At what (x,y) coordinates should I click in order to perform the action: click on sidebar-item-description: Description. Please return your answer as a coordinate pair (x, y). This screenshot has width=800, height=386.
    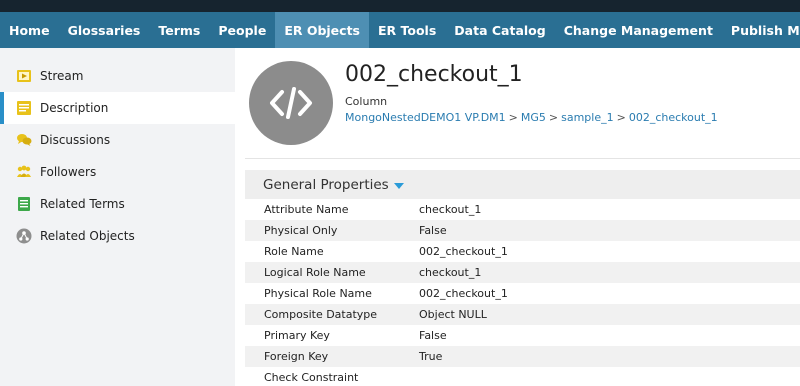
    Looking at the image, I should click on (117, 108).